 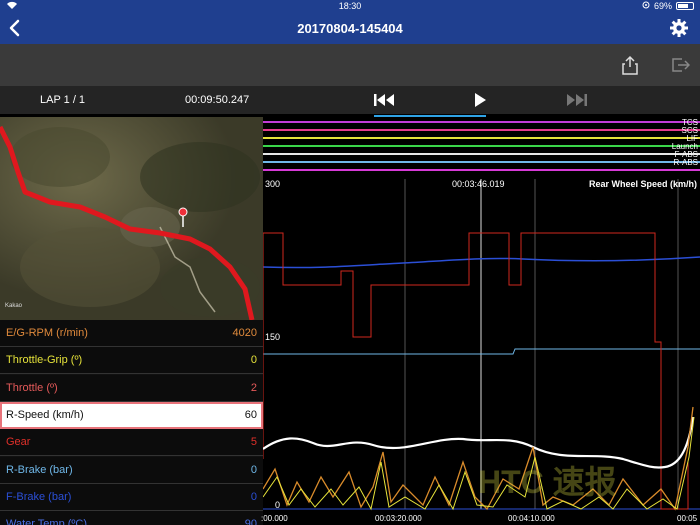 What do you see at coordinates (577, 100) in the screenshot?
I see `fast-forward-icon` at bounding box center [577, 100].